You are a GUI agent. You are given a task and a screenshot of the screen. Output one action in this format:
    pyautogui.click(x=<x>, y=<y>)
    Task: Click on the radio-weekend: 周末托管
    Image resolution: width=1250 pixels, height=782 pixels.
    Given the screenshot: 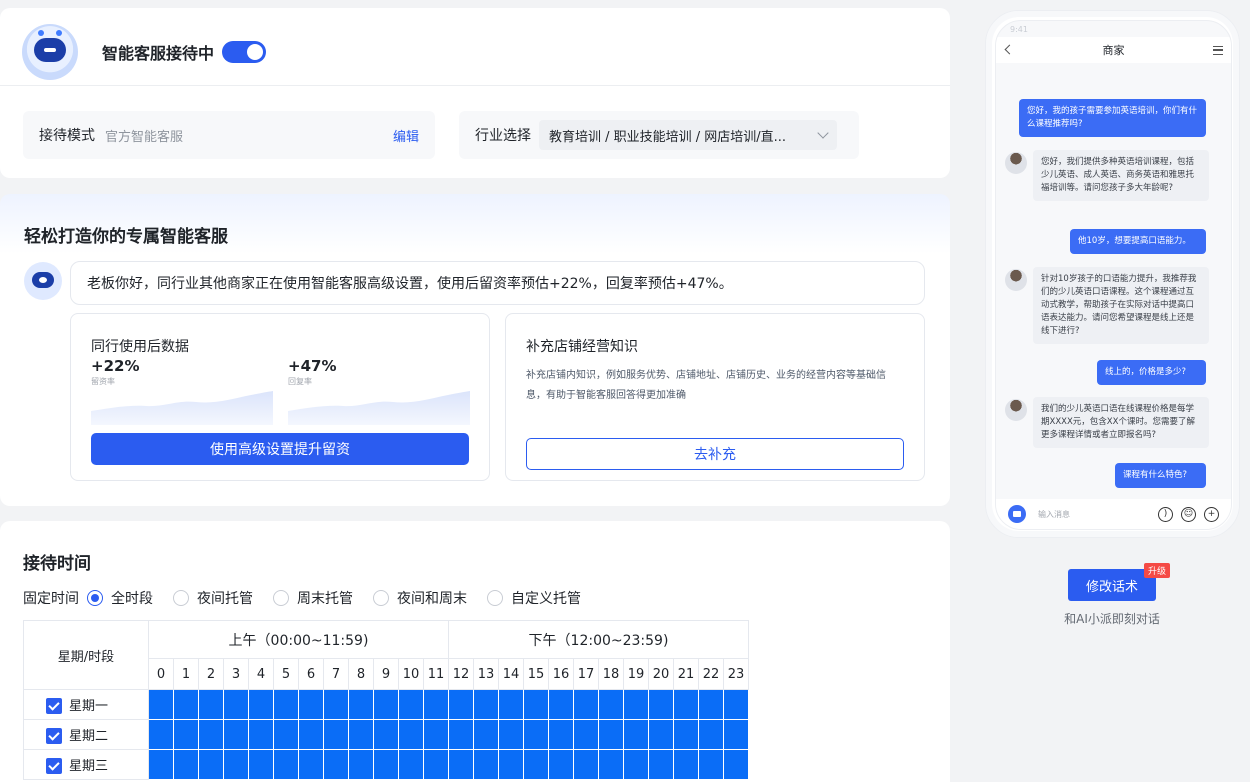 What is the action you would take?
    pyautogui.click(x=313, y=598)
    